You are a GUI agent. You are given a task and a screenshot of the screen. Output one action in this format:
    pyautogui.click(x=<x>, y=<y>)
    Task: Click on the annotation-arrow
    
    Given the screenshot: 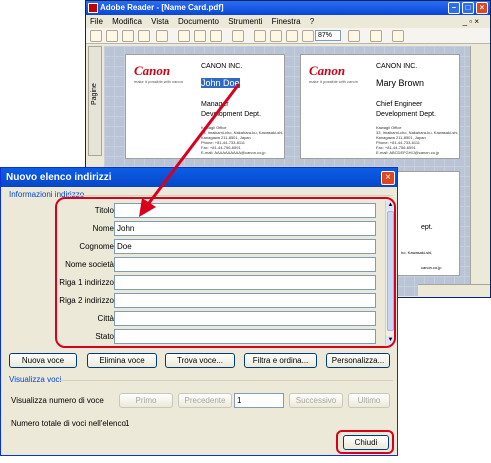 What is the action you would take?
    pyautogui.click(x=190, y=150)
    